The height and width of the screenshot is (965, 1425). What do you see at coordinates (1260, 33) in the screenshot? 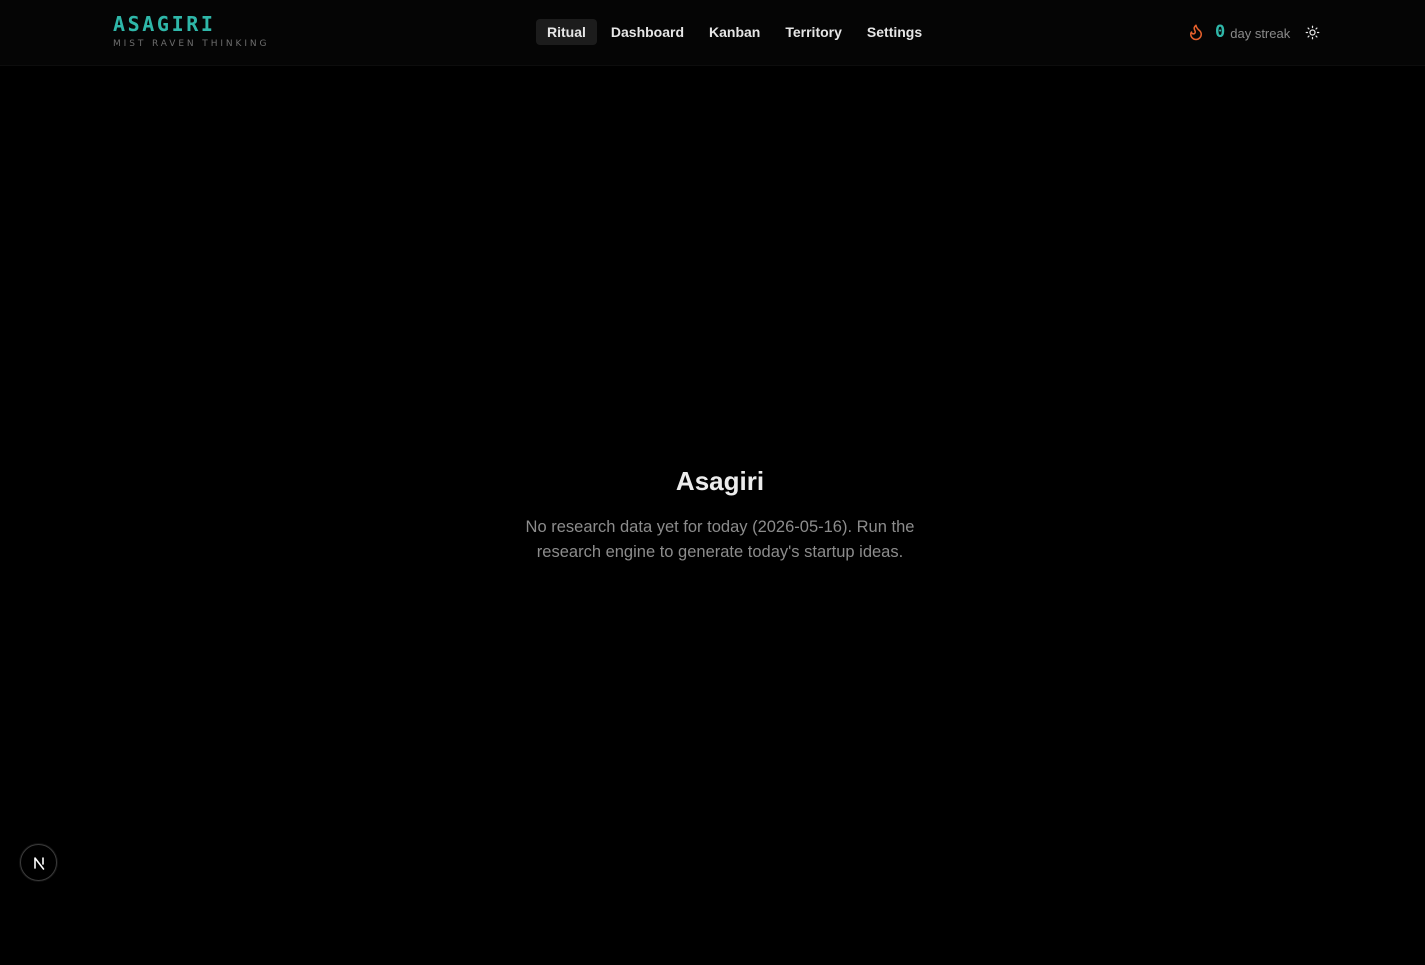
I see `streak-label: day streak` at bounding box center [1260, 33].